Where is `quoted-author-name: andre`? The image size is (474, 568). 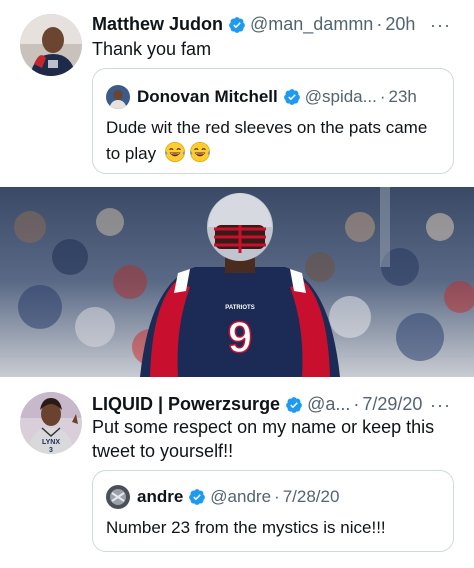 quoted-author-name: andre is located at coordinates (160, 496).